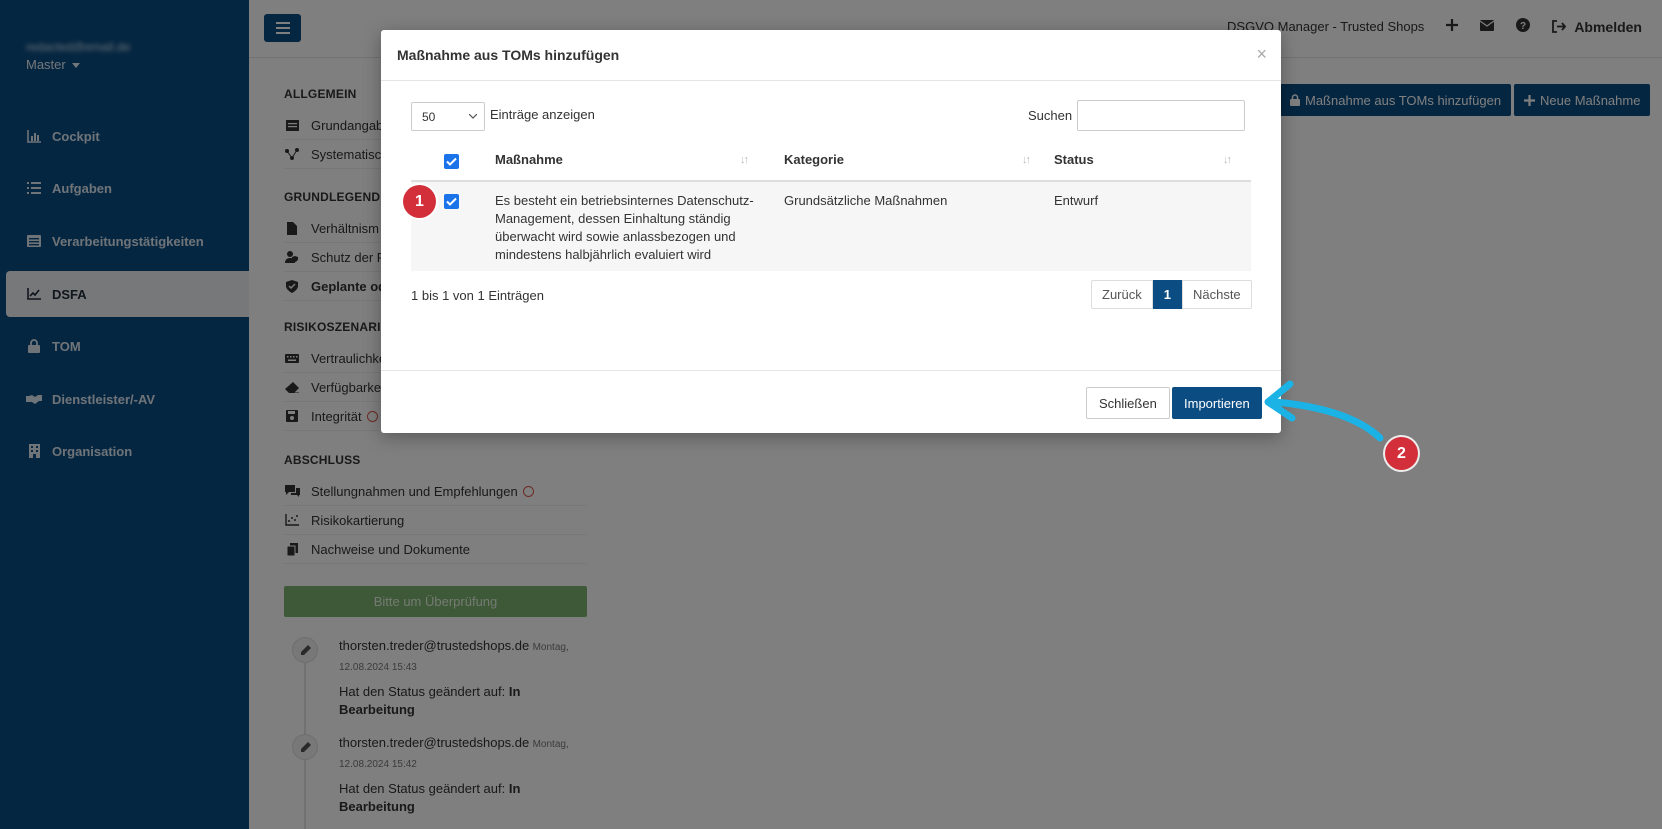 This screenshot has height=829, width=1662. Describe the element at coordinates (1261, 54) in the screenshot. I see `close-icon: ×` at that location.